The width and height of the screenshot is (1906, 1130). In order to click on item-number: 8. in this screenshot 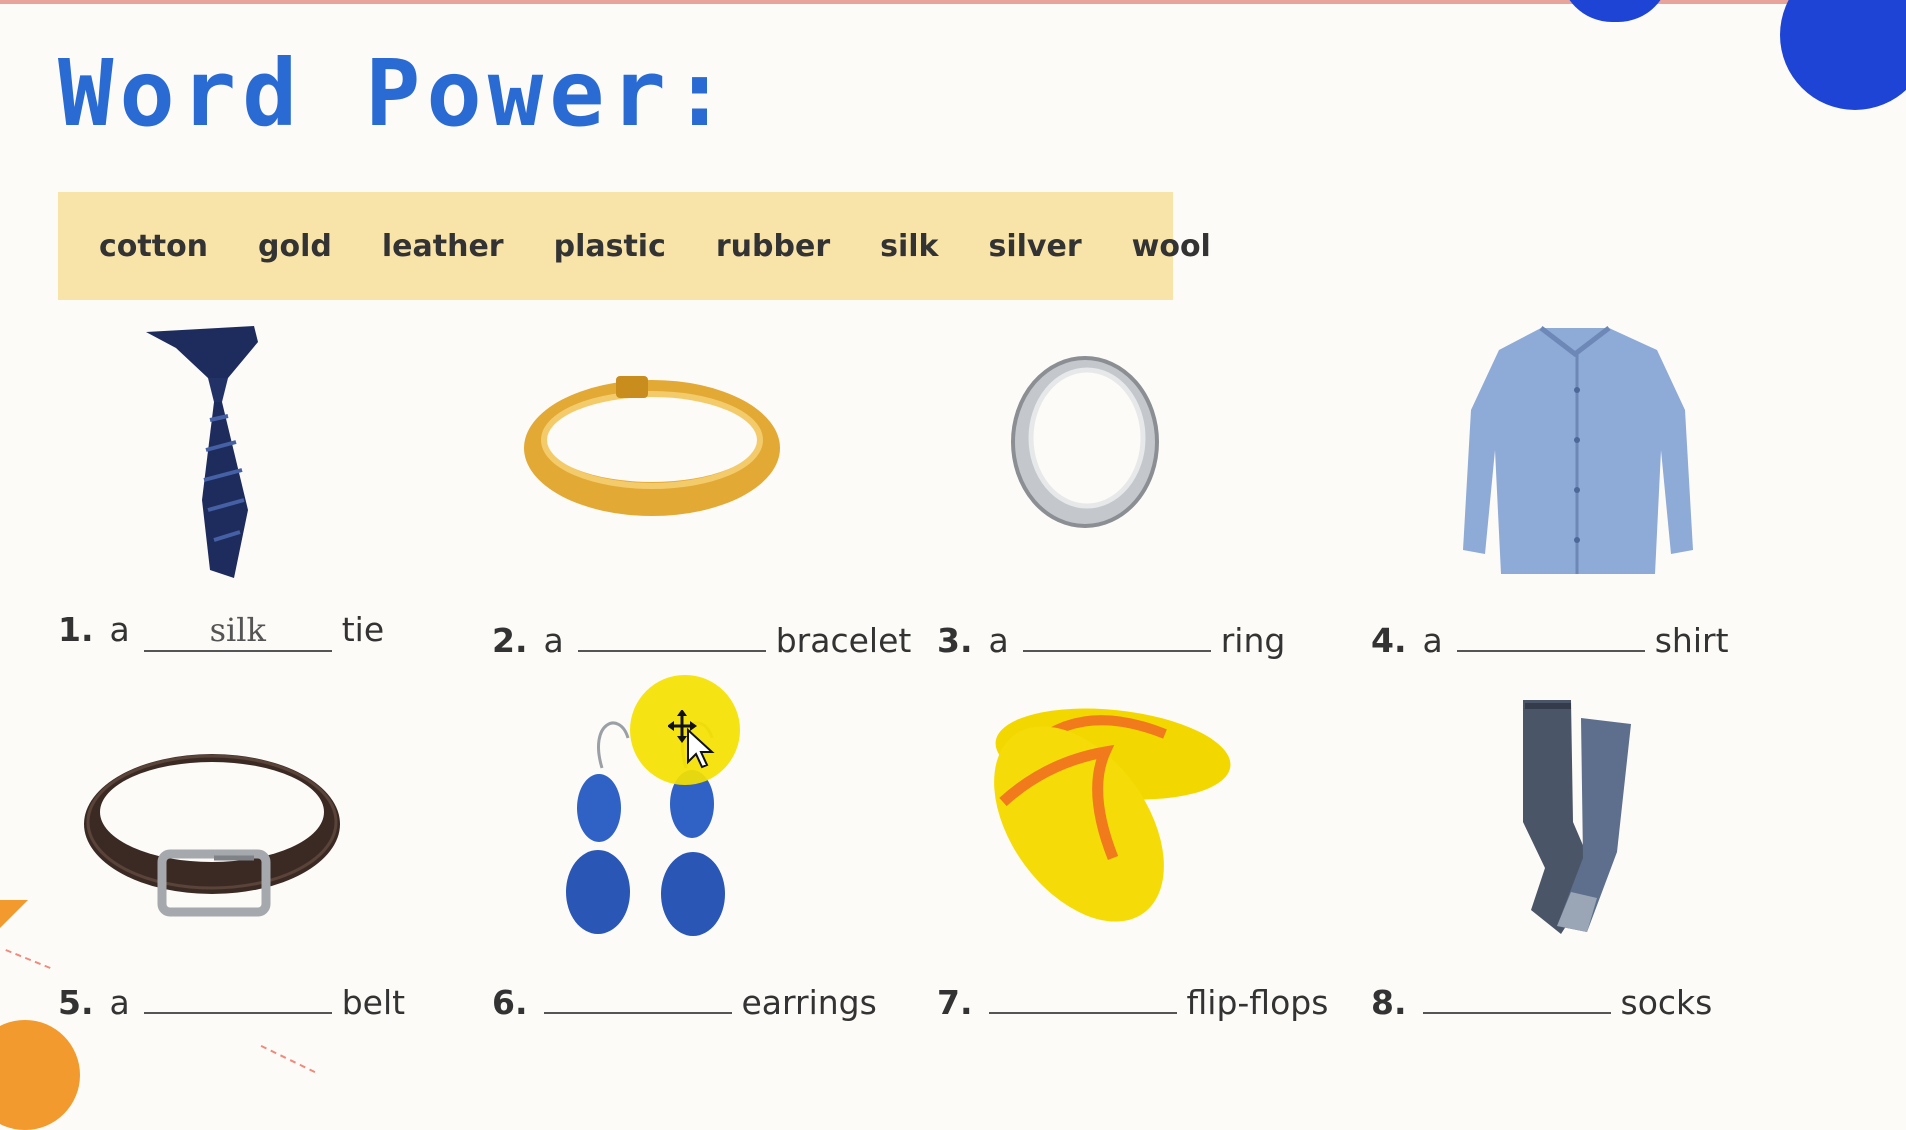, I will do `click(1389, 1002)`.